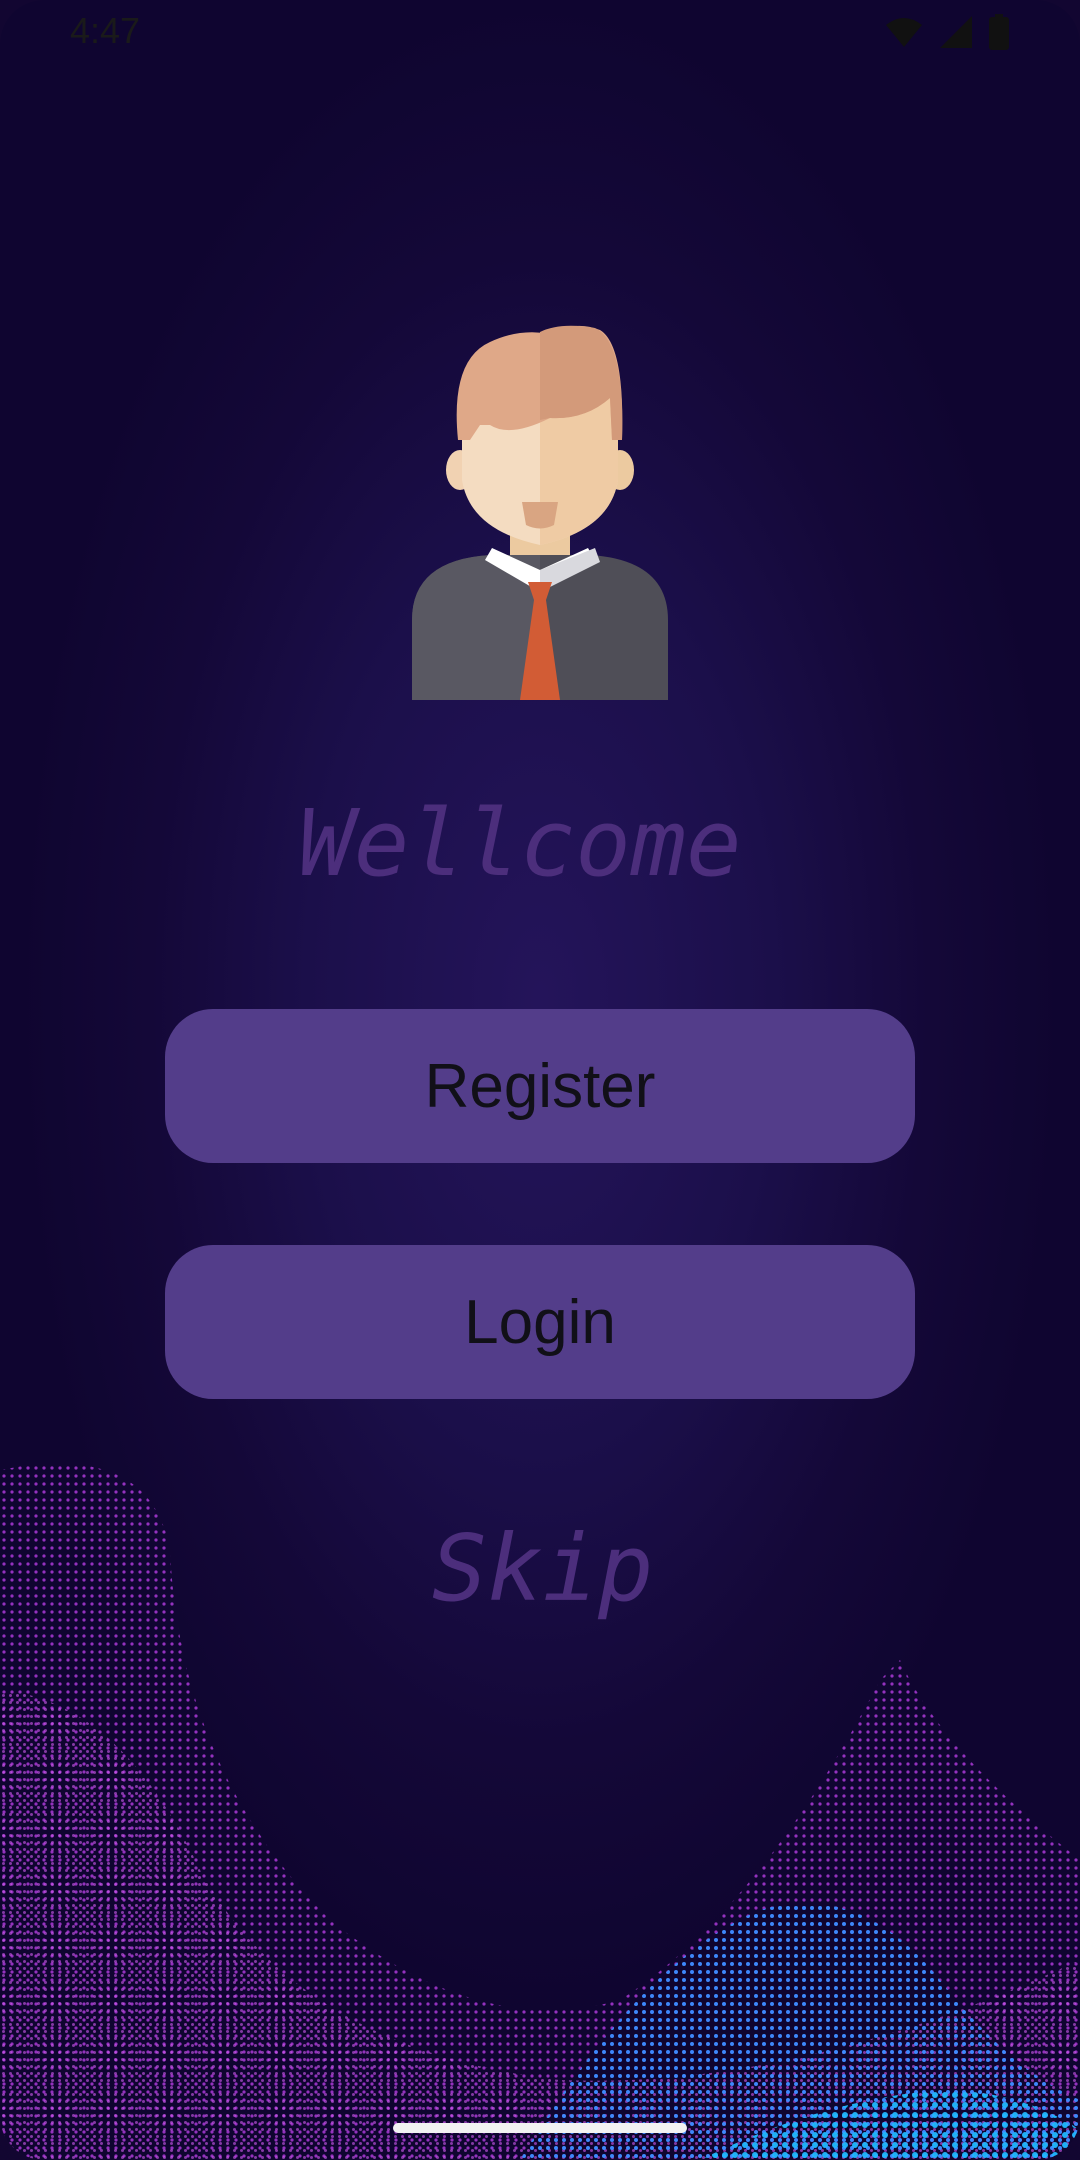 The image size is (1080, 2160). I want to click on wifi-icon, so click(904, 34).